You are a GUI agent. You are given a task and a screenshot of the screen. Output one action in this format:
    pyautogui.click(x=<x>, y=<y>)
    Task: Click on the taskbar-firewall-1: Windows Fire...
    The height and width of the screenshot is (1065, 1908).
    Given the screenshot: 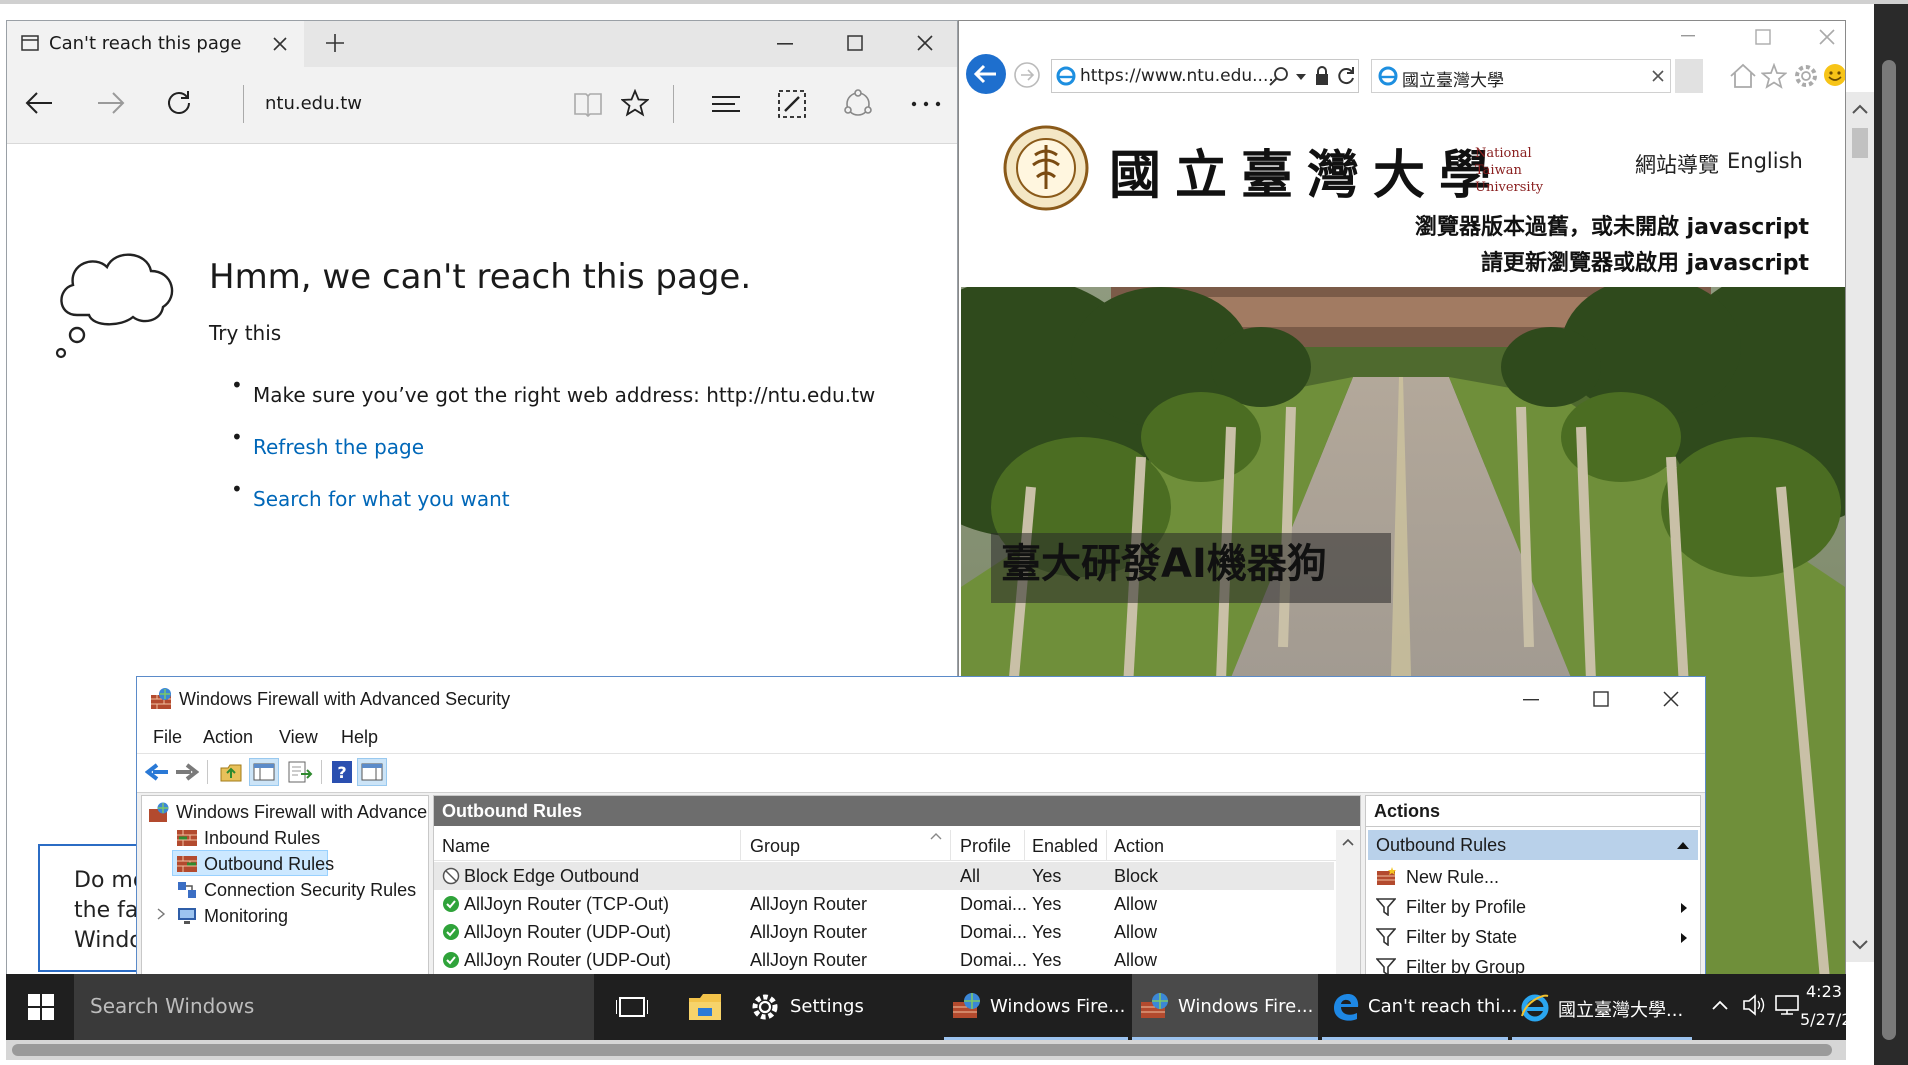 What is the action you would take?
    pyautogui.click(x=1036, y=1007)
    